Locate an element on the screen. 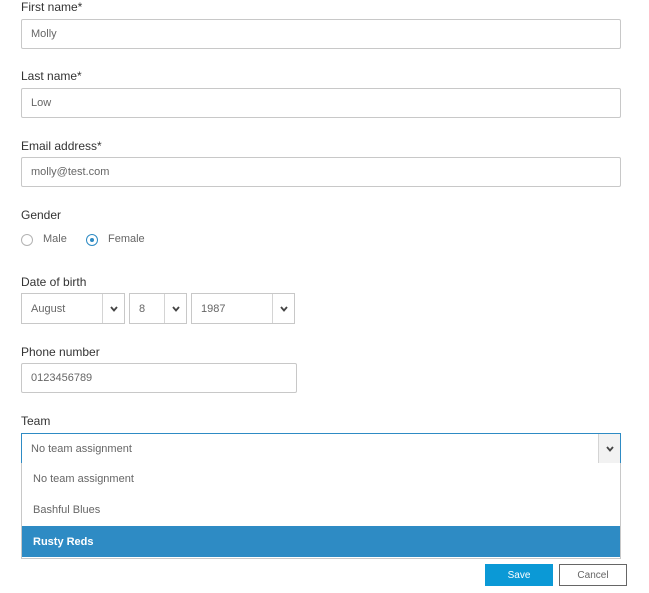 The image size is (649, 593). gender-male-label: Male is located at coordinates (55, 239).